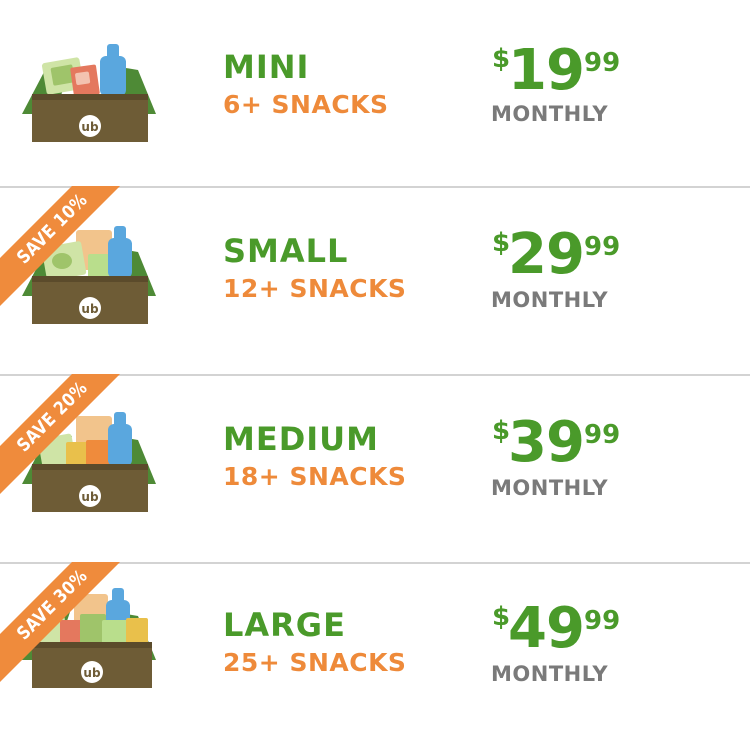 The height and width of the screenshot is (745, 750). What do you see at coordinates (546, 70) in the screenshot?
I see `price-whole: 19` at bounding box center [546, 70].